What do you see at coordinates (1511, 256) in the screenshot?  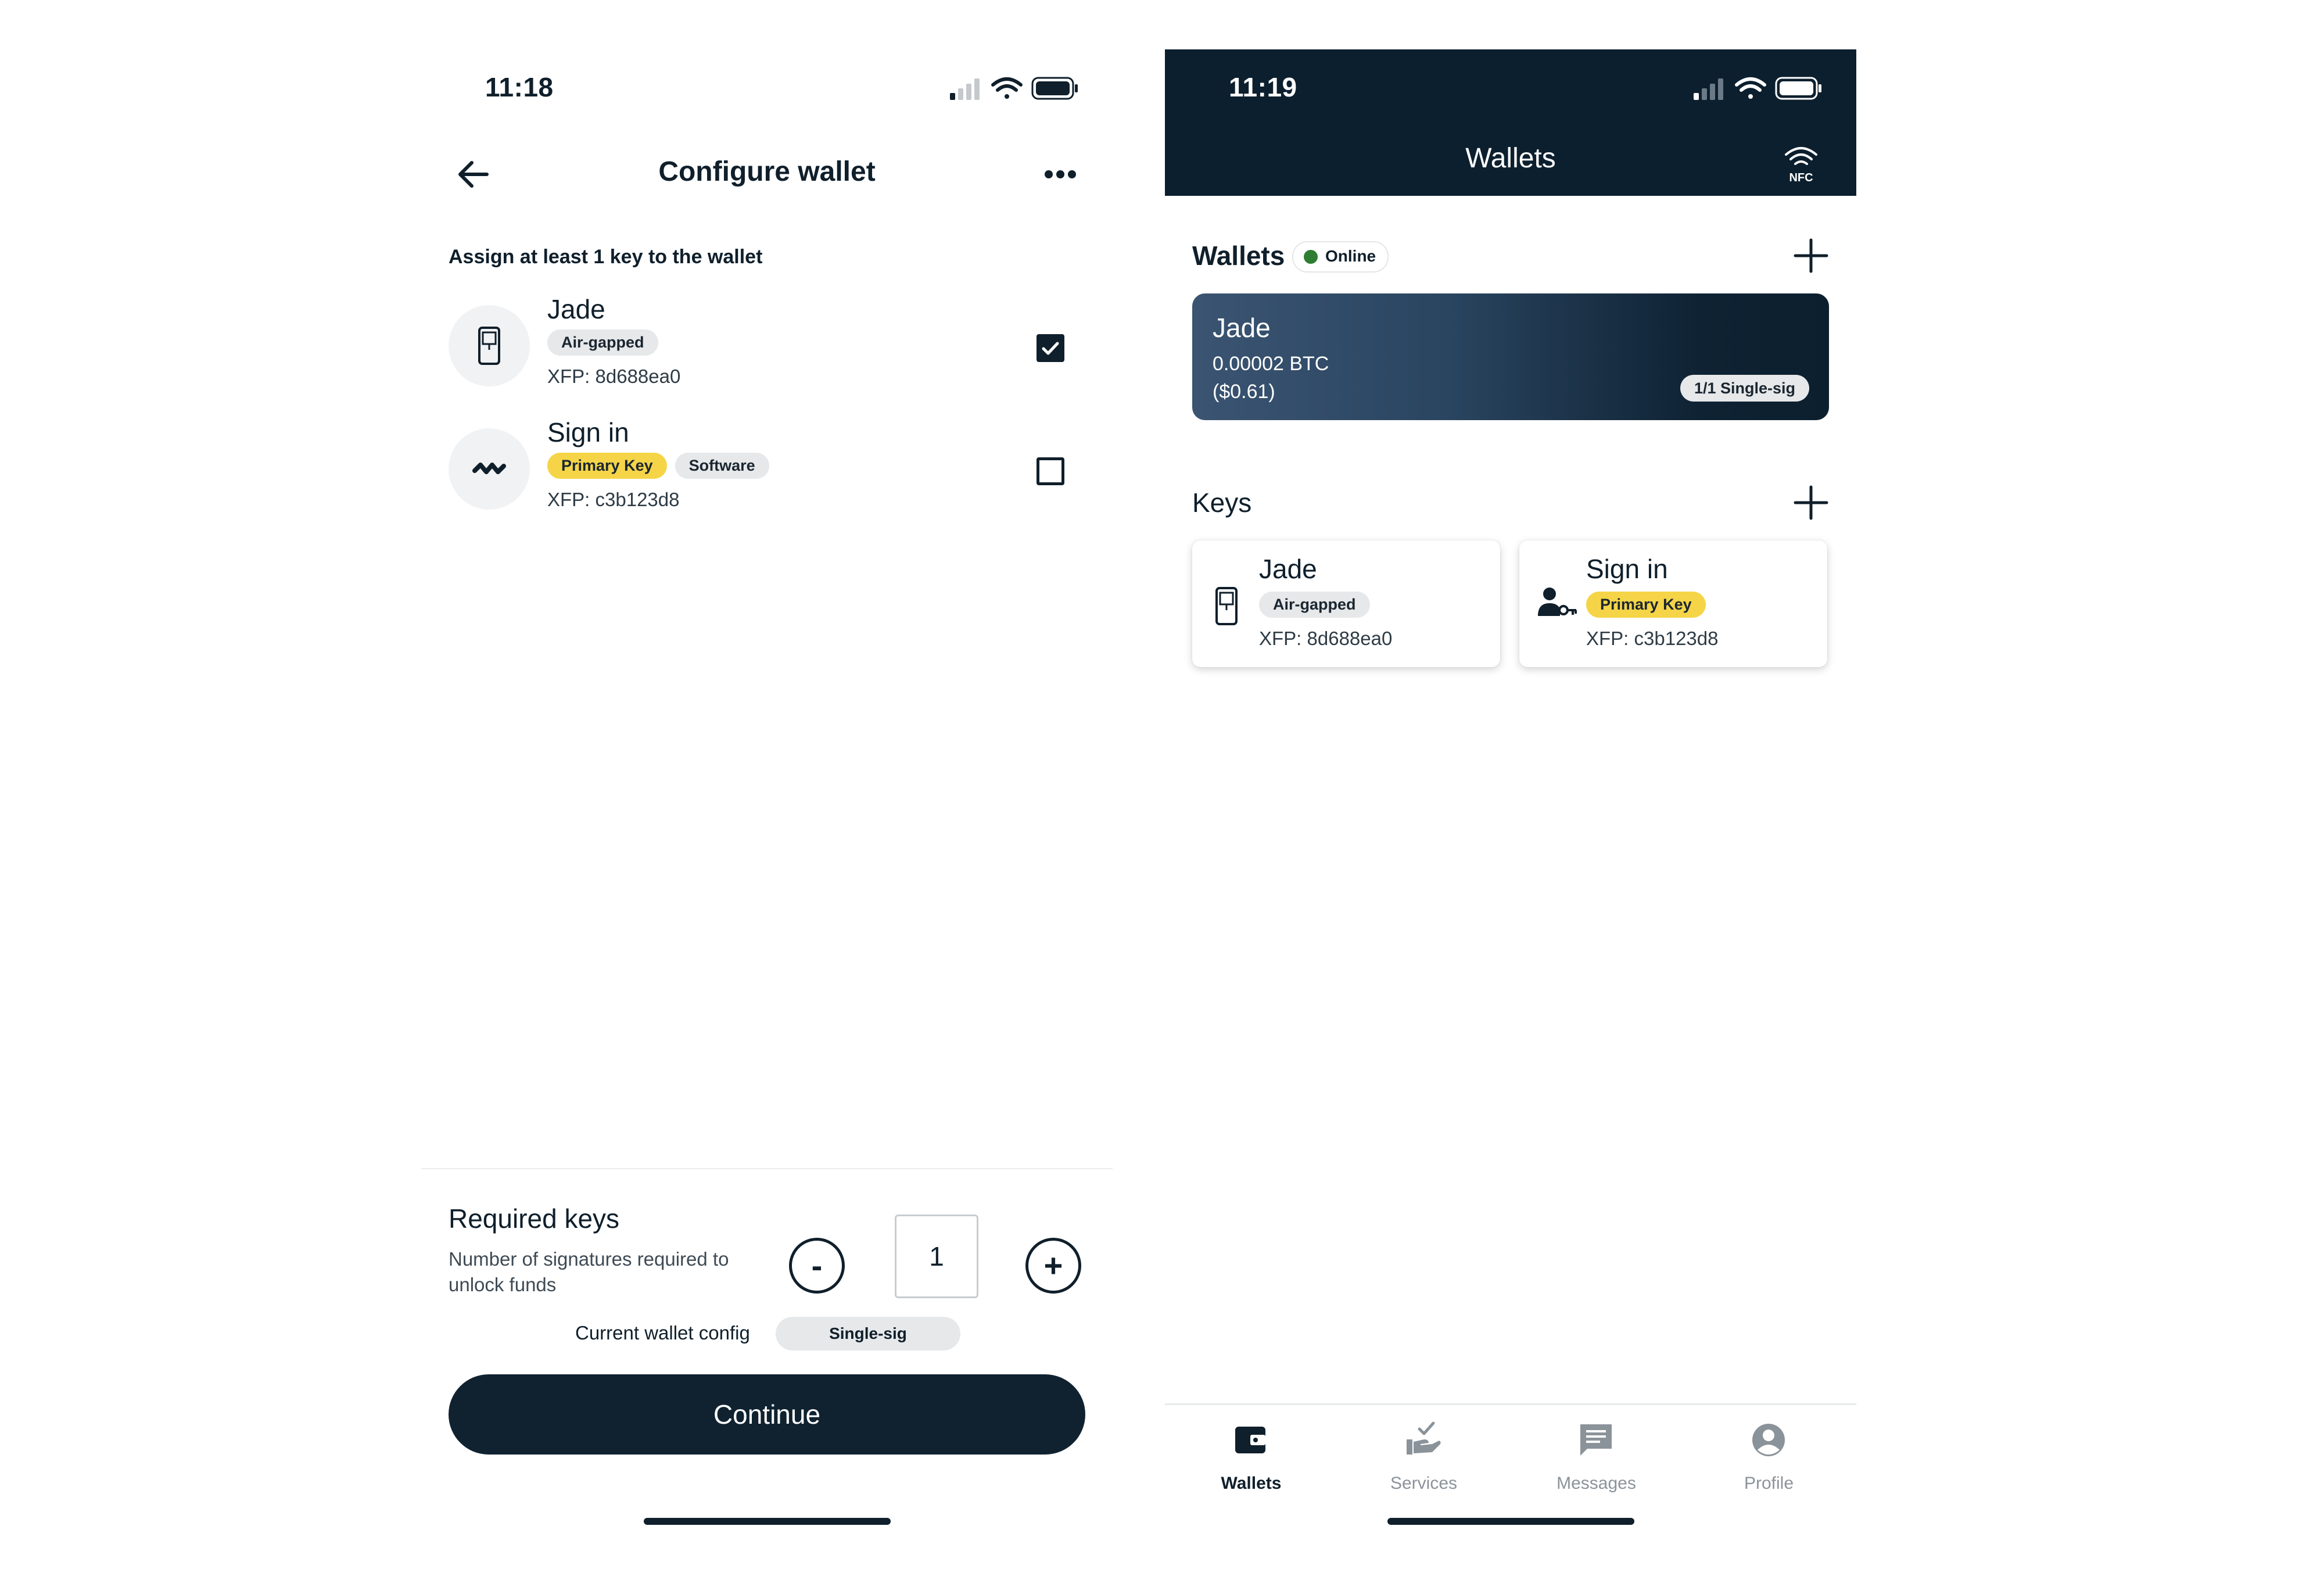 I see `wallets-section-header: Wallets Online` at bounding box center [1511, 256].